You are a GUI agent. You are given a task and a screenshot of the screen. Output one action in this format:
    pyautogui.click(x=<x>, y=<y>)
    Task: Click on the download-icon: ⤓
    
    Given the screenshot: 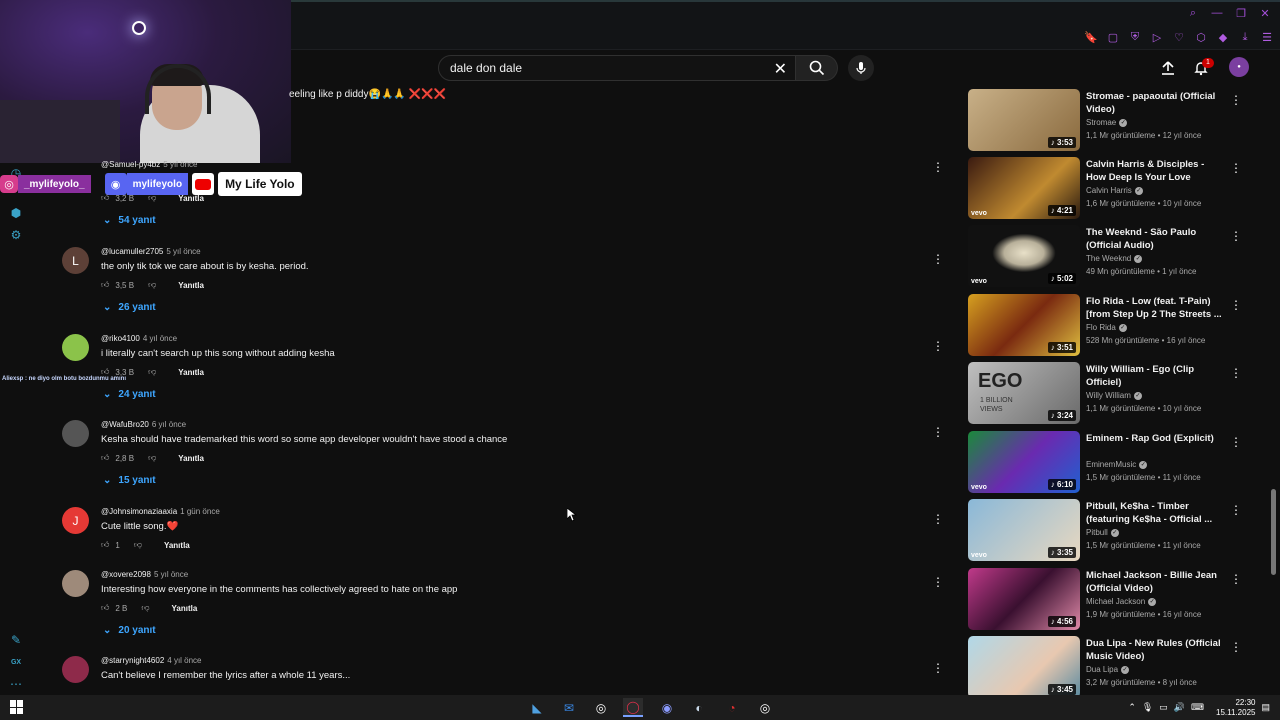 What is the action you would take?
    pyautogui.click(x=1245, y=37)
    